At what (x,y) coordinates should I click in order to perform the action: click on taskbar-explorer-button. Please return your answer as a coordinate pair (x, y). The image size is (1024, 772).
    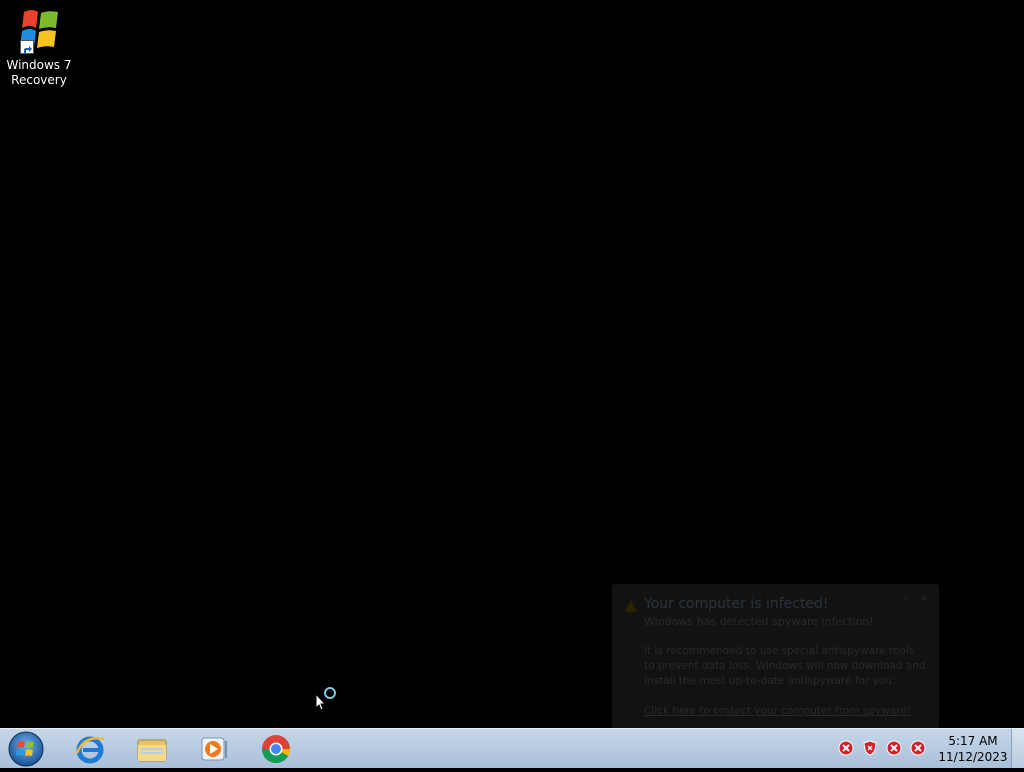
    Looking at the image, I should click on (152, 749).